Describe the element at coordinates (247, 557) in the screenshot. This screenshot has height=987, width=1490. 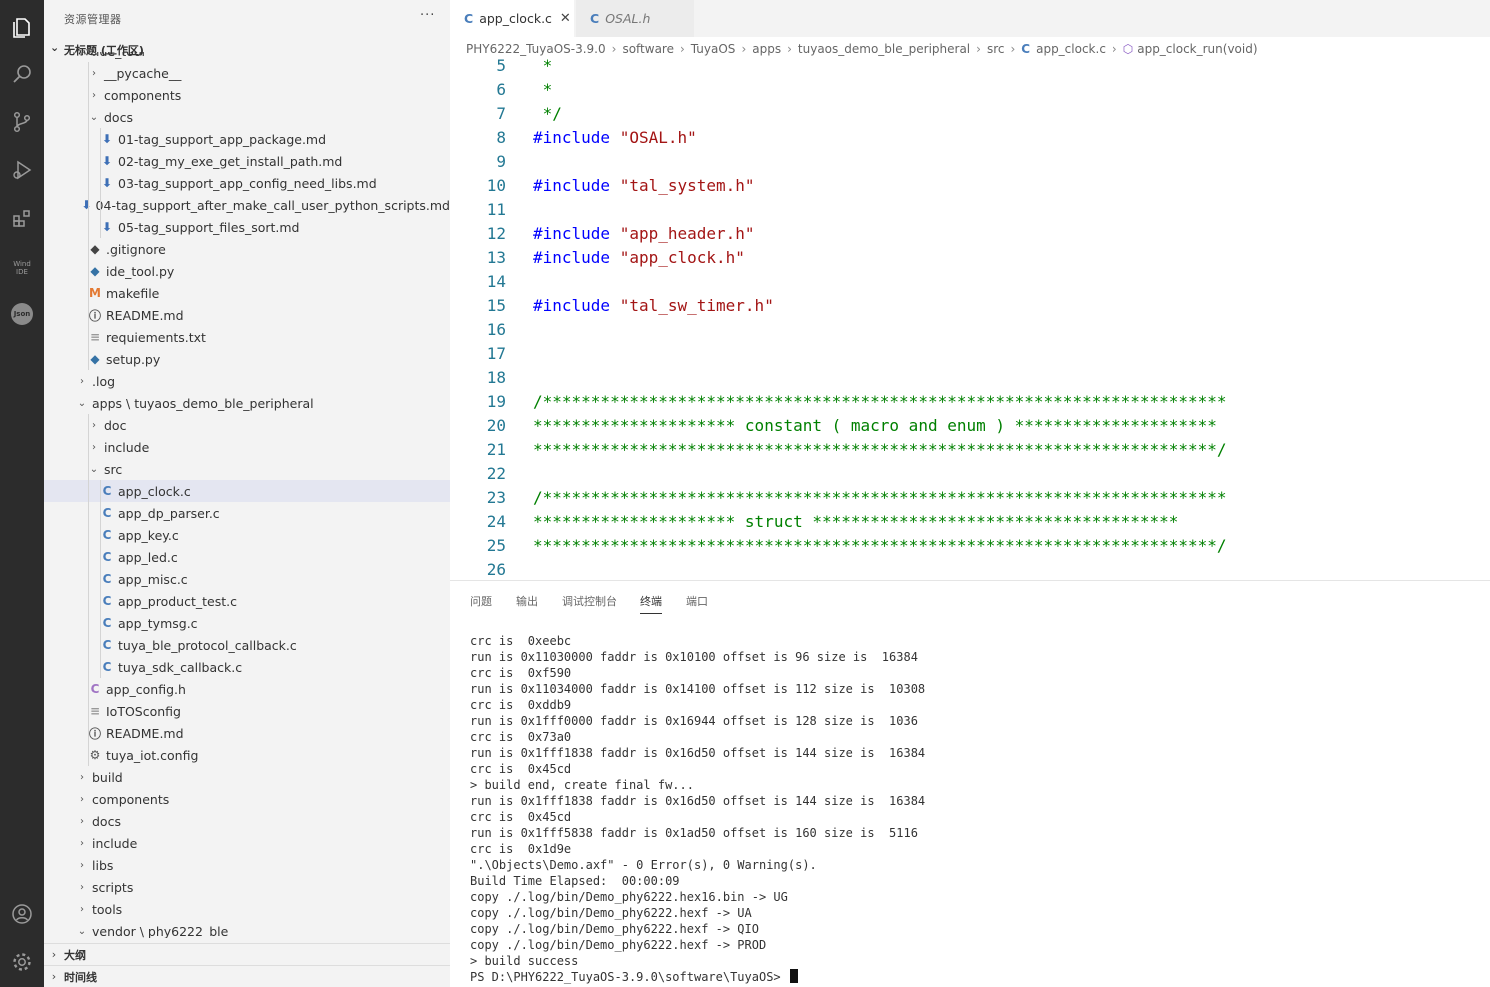
I see `tree-file: Capp_led.c` at that location.